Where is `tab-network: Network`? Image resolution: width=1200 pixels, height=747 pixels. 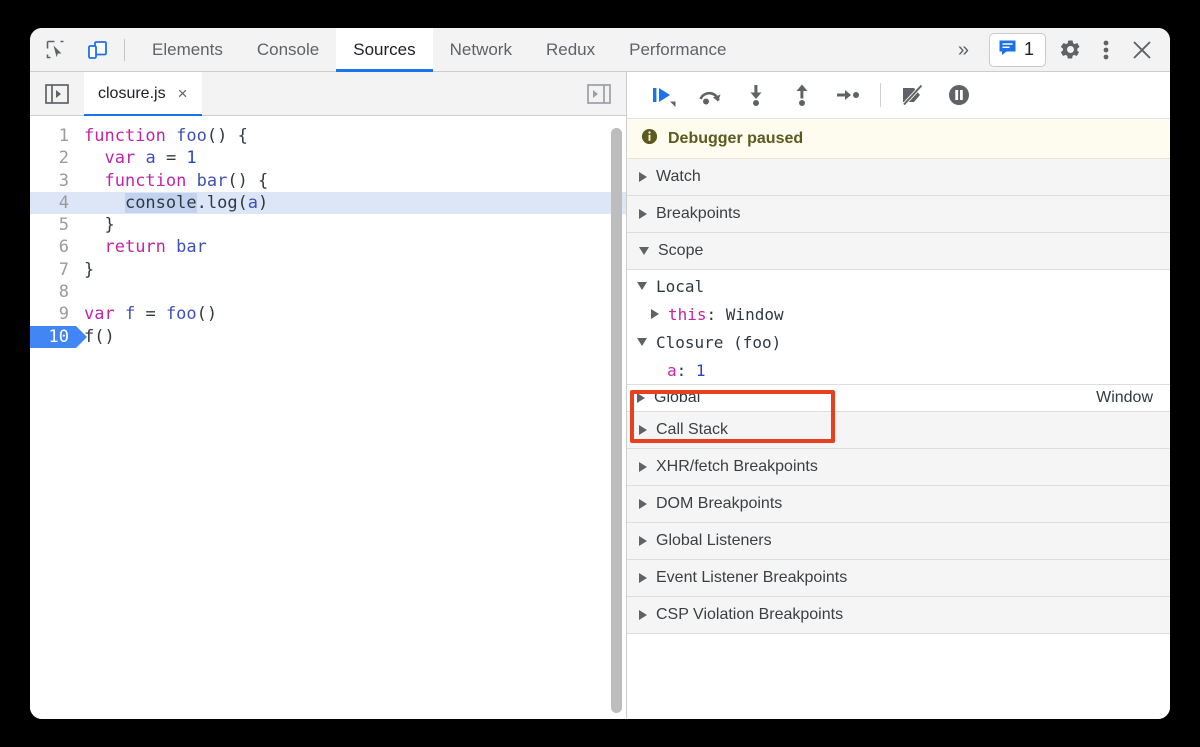
tab-network: Network is located at coordinates (481, 50).